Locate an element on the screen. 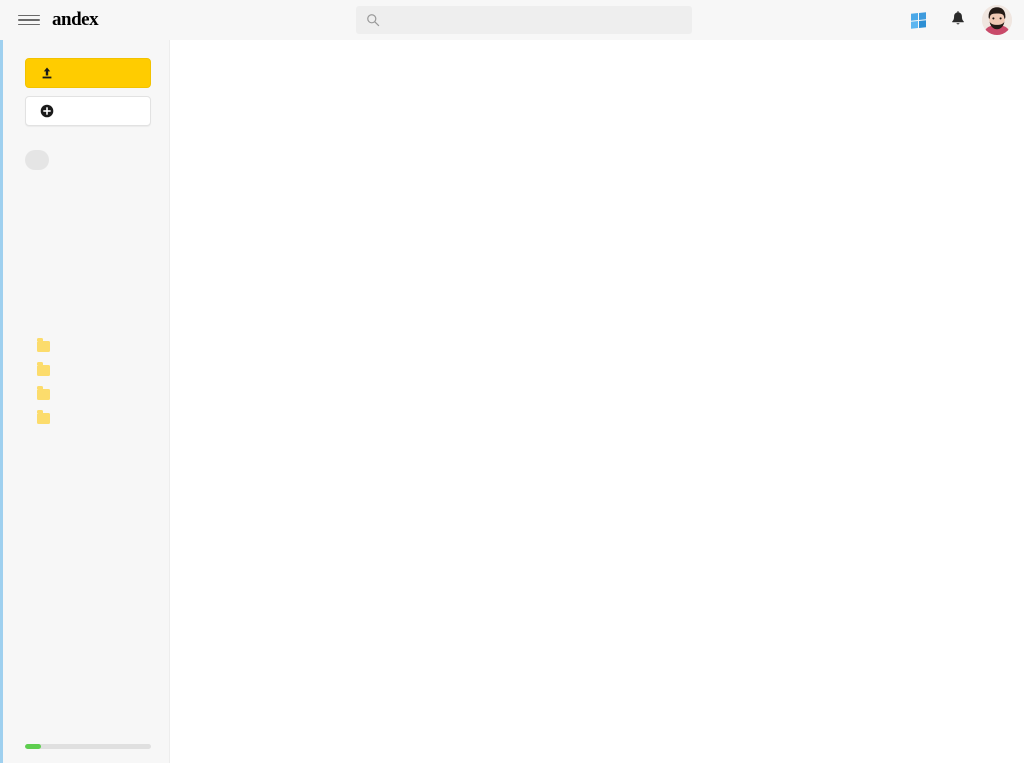 The width and height of the screenshot is (1024, 763). header-right-group is located at coordinates (961, 20).